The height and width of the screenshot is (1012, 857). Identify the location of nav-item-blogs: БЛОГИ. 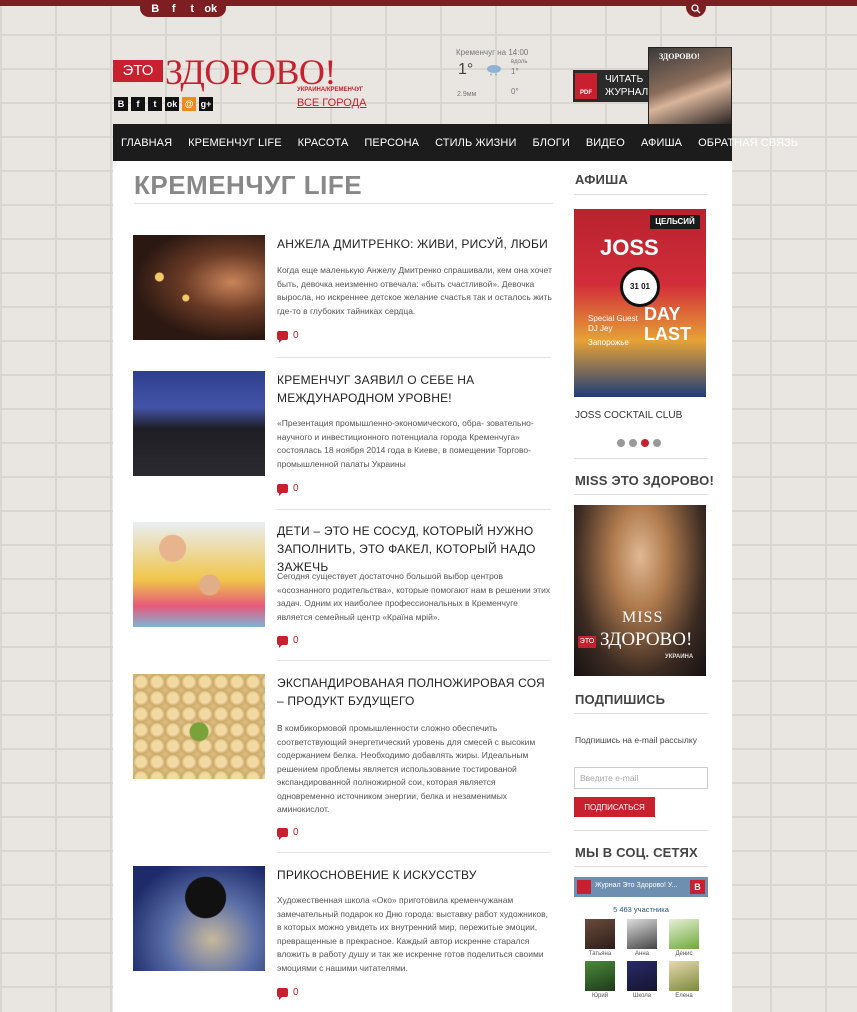
(554, 143).